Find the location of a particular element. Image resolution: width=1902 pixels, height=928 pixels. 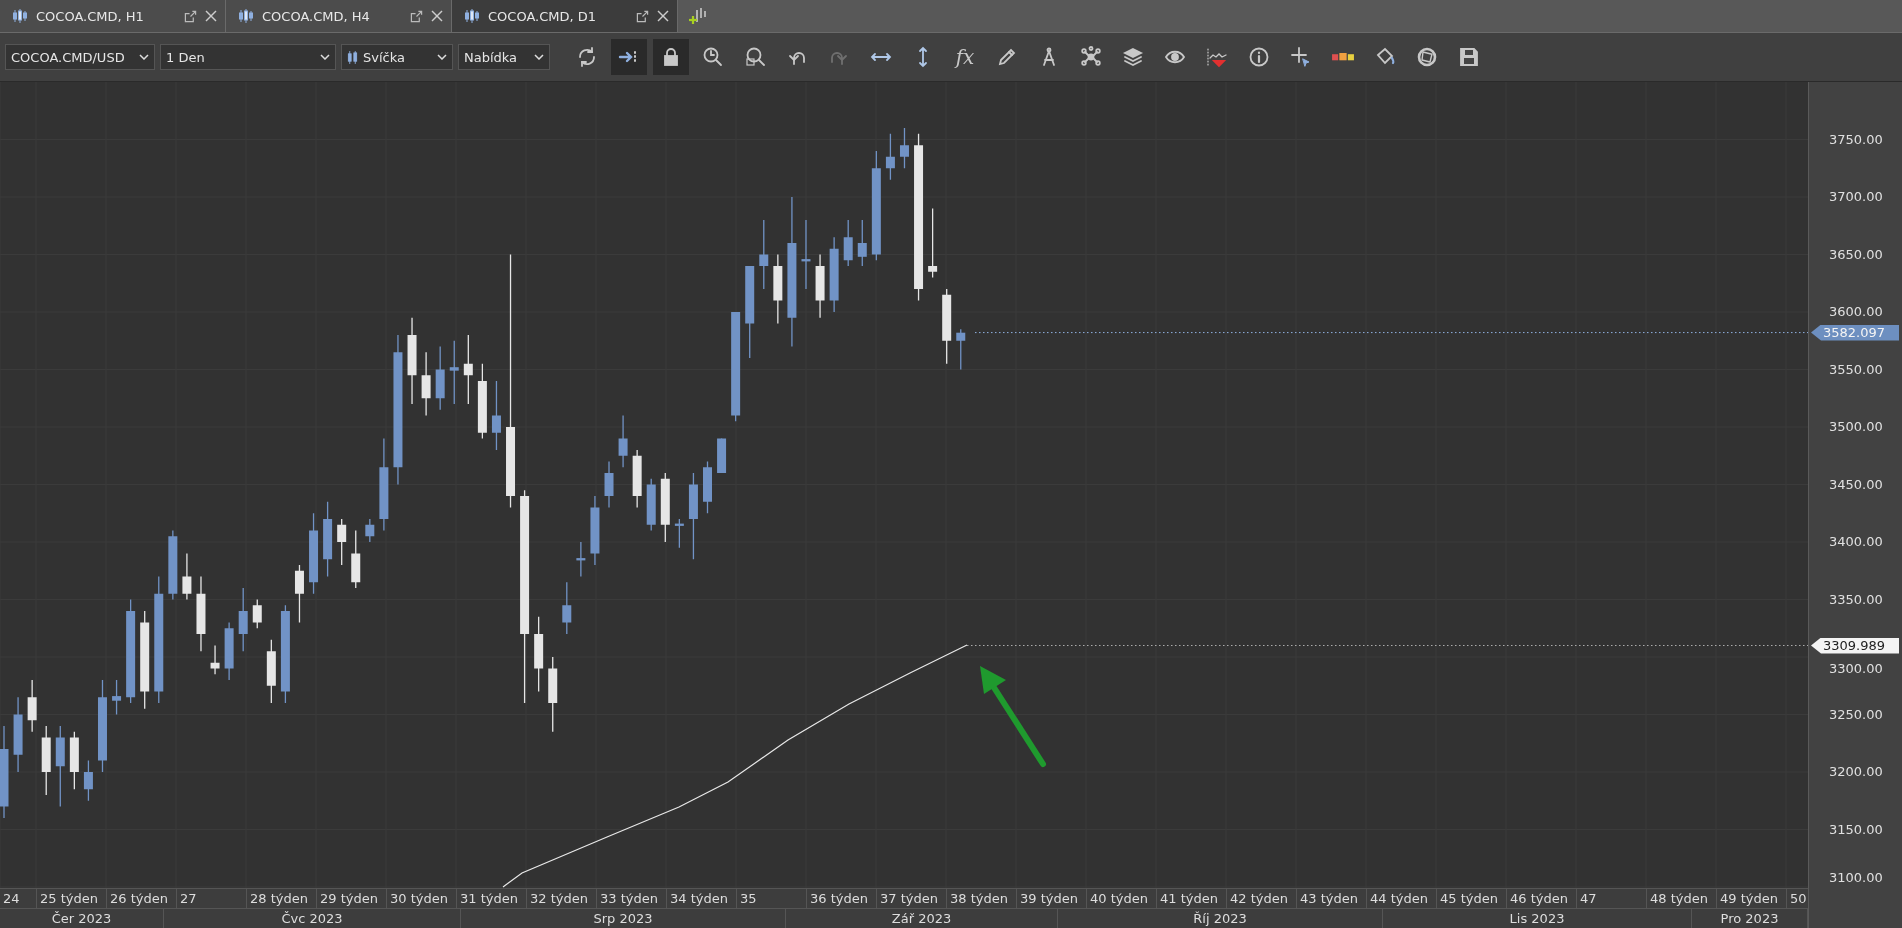

price-label: 3700.00 is located at coordinates (1856, 197).